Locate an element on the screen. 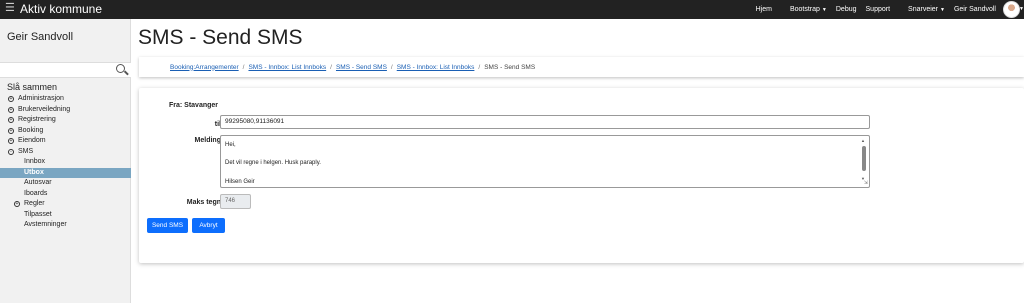 Image resolution: width=1024 pixels, height=303 pixels. nav-user-name: Geir Sandvoll is located at coordinates (975, 9).